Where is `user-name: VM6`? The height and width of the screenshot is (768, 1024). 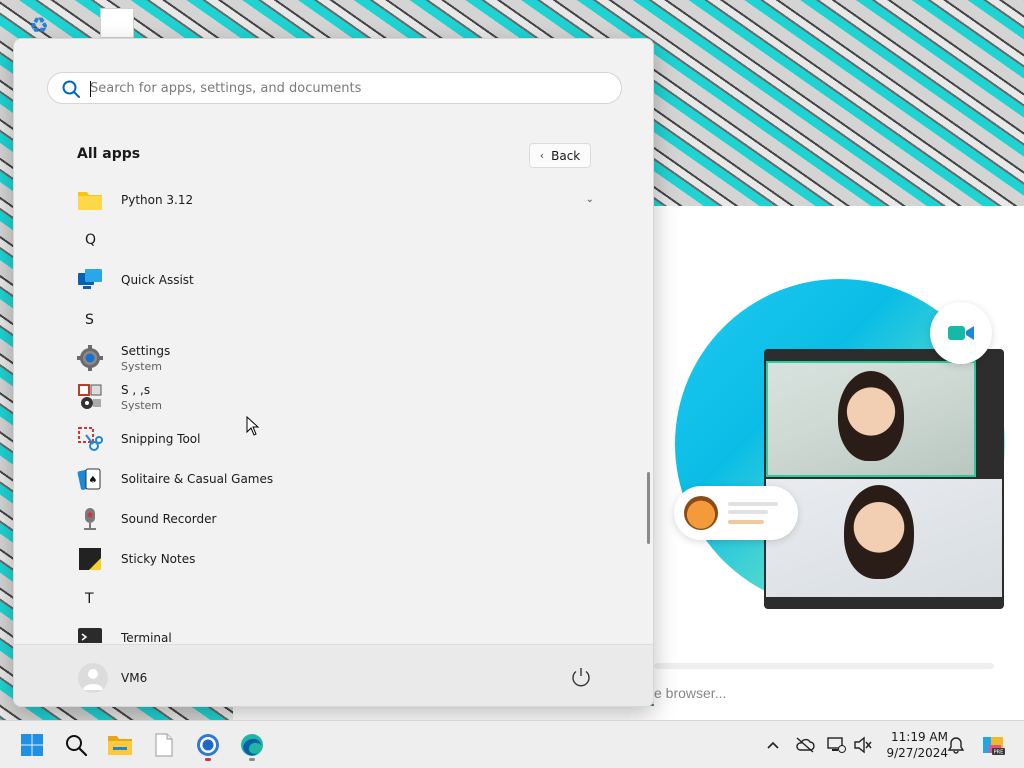 user-name: VM6 is located at coordinates (134, 678).